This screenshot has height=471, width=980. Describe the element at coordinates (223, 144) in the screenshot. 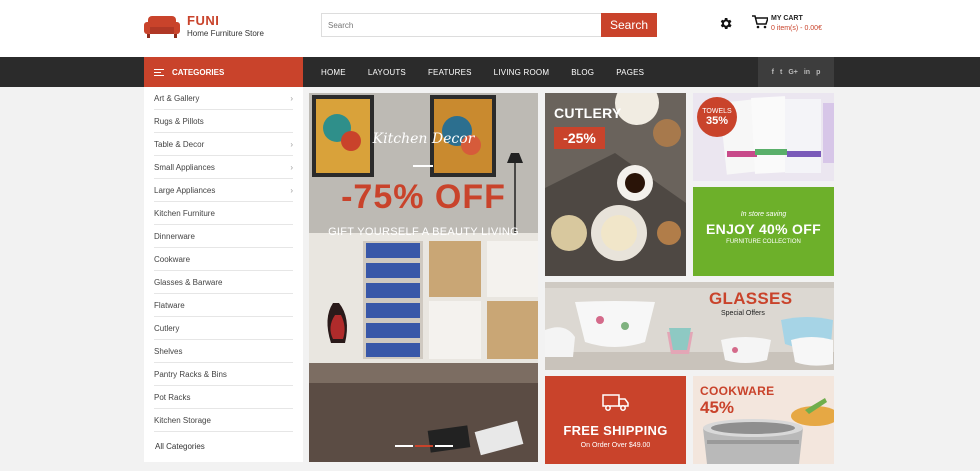

I see `sidebar-item: Table & Decor ›` at that location.